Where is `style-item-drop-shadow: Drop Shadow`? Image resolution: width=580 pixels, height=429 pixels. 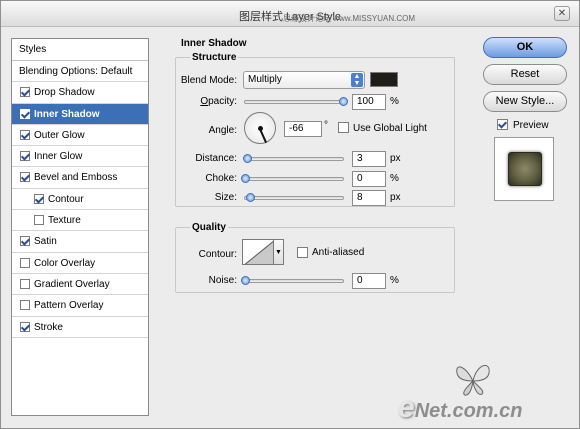 style-item-drop-shadow: Drop Shadow is located at coordinates (80, 93).